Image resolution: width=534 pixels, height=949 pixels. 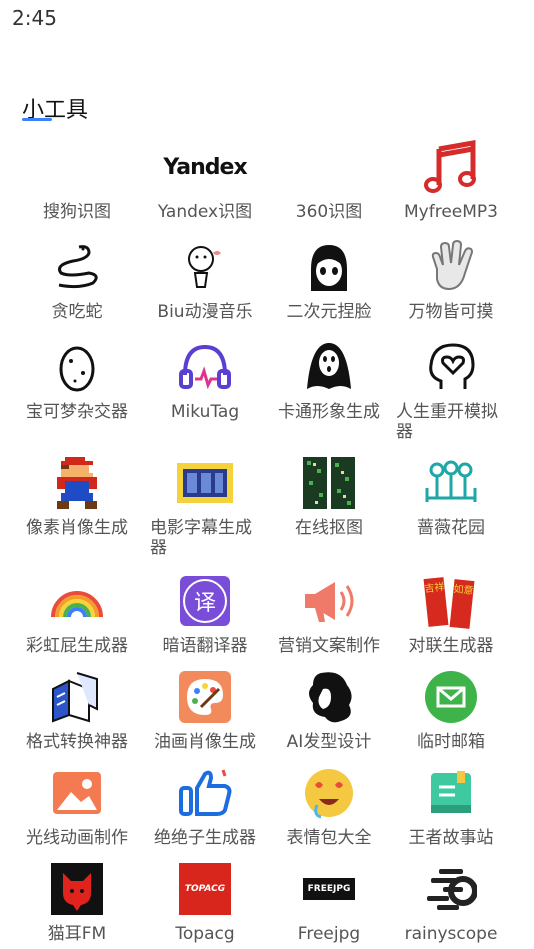 I want to click on tool-freejpg: FREEJPG Freejpg, so click(x=329, y=902).